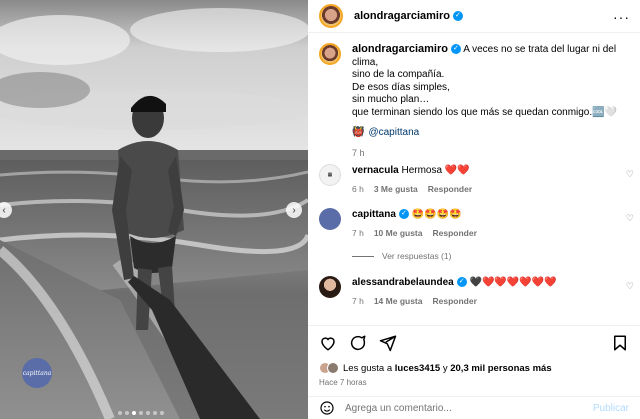  What do you see at coordinates (358, 132) in the screenshot?
I see `mention-emoji: 👹` at bounding box center [358, 132].